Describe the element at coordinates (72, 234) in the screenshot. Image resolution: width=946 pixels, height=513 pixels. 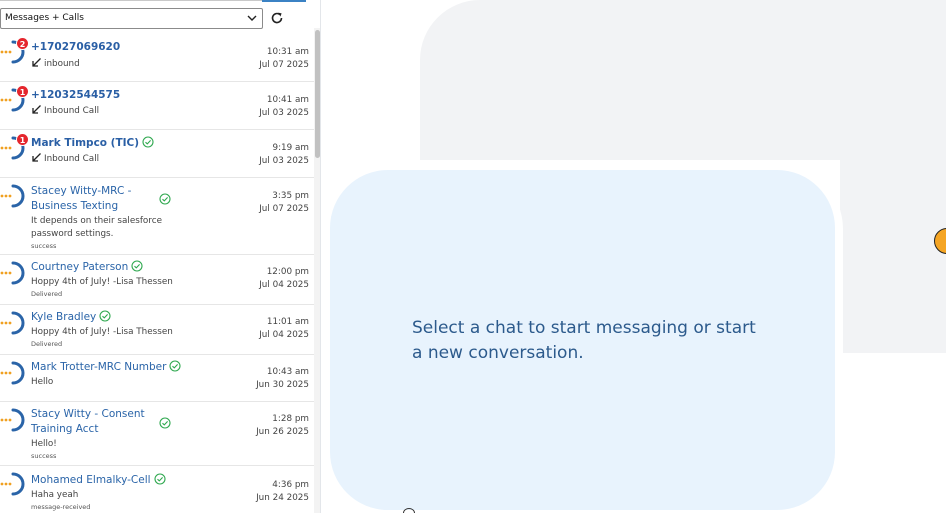
I see `preview-line2: password settings.` at that location.